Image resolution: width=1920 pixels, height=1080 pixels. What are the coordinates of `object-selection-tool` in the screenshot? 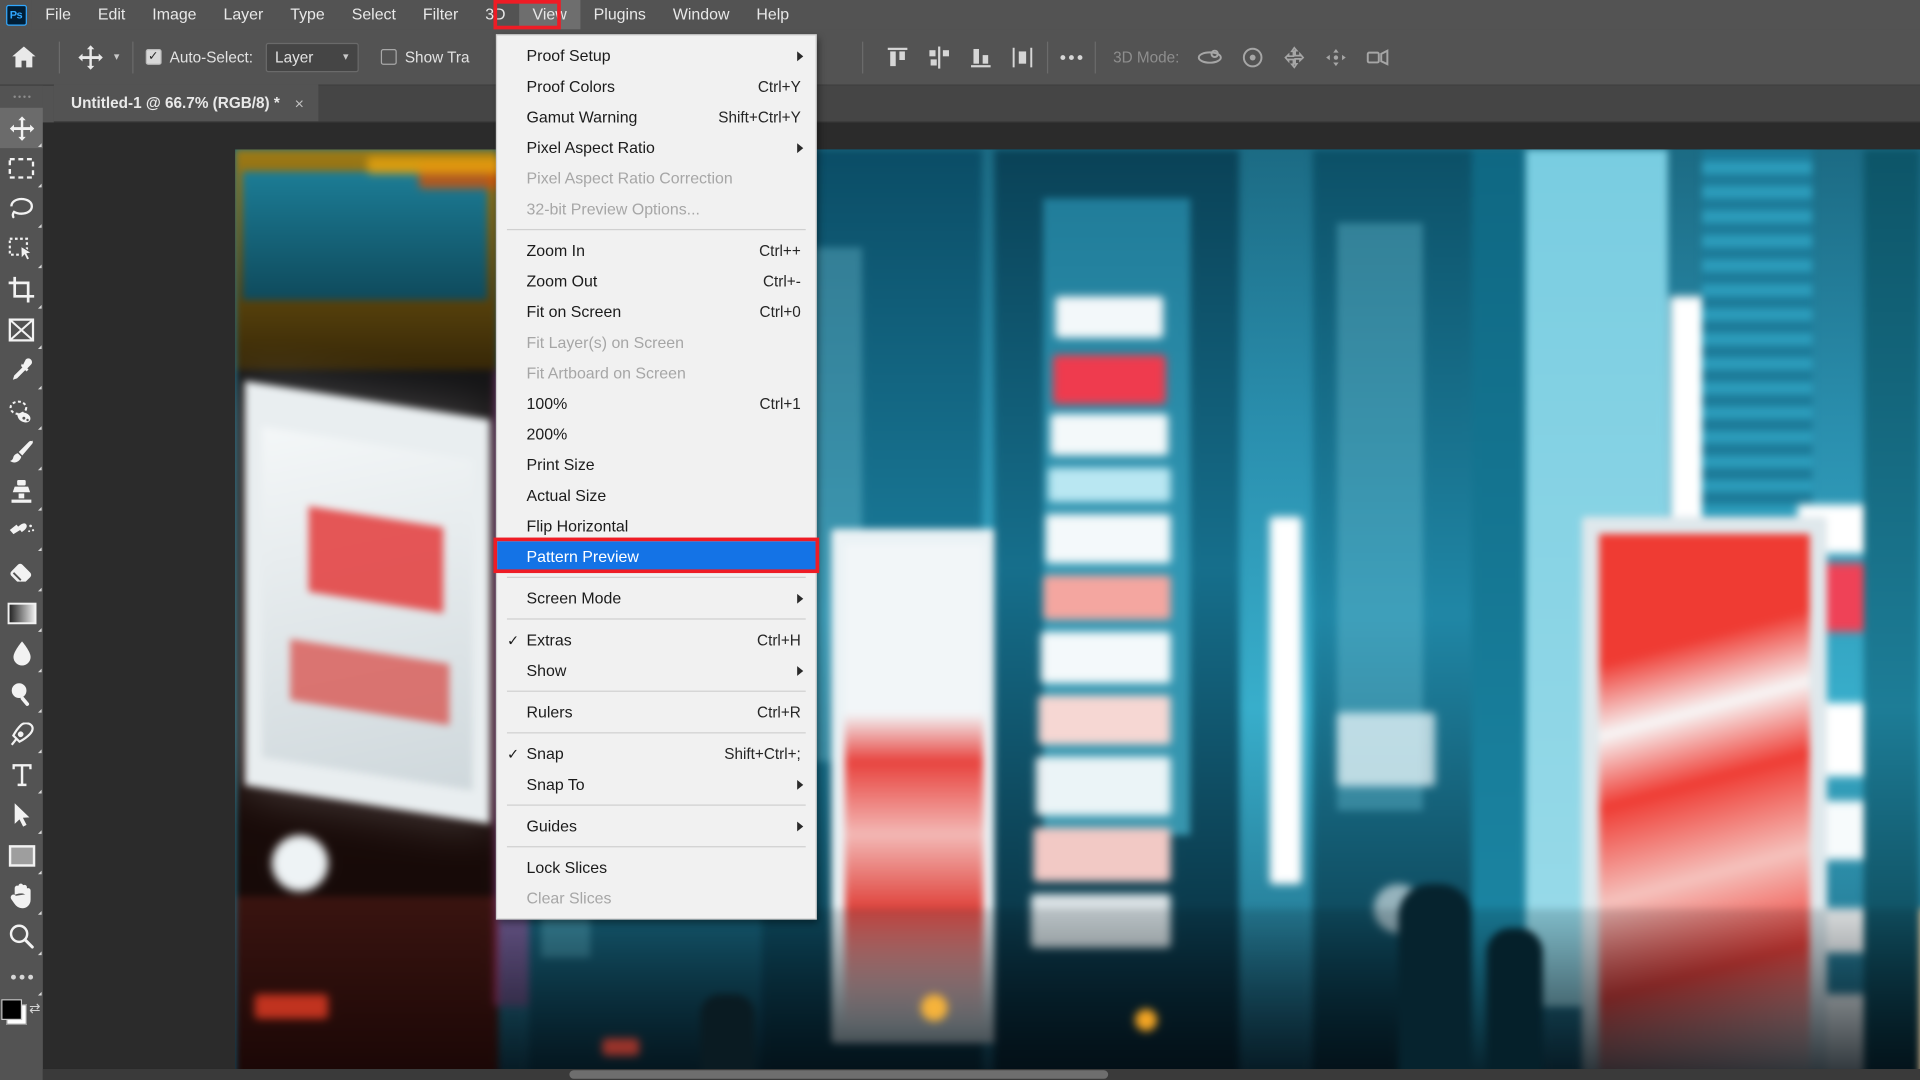 It's located at (21, 249).